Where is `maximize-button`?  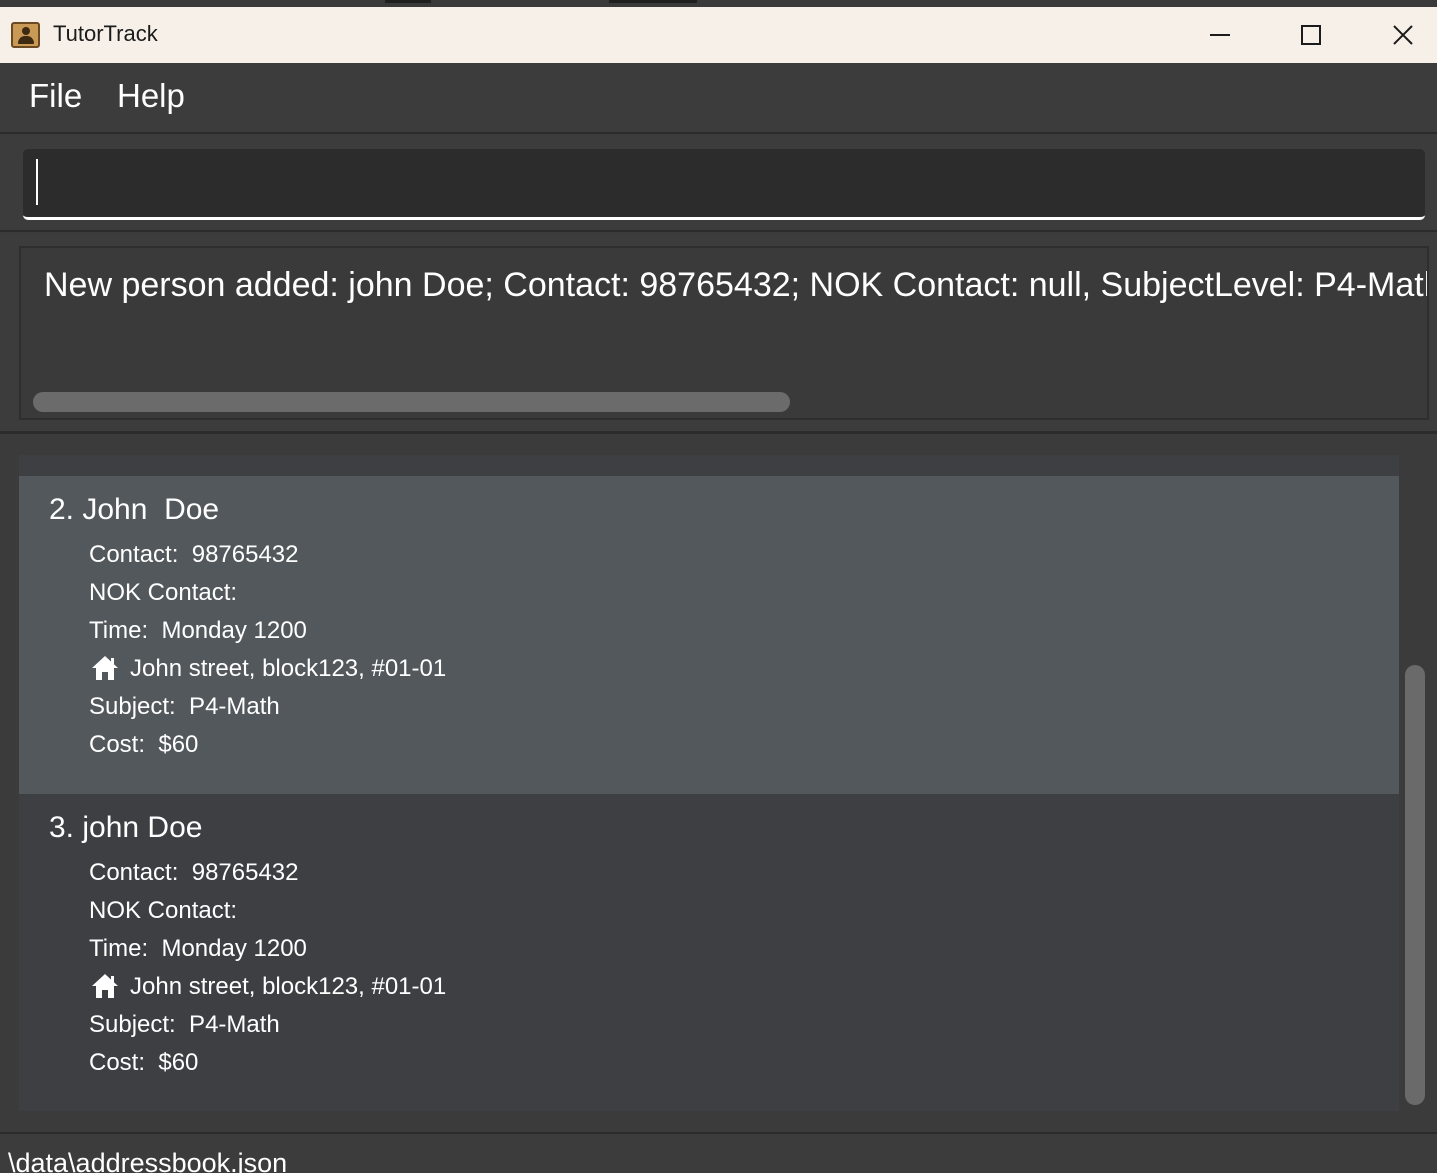 maximize-button is located at coordinates (1311, 35).